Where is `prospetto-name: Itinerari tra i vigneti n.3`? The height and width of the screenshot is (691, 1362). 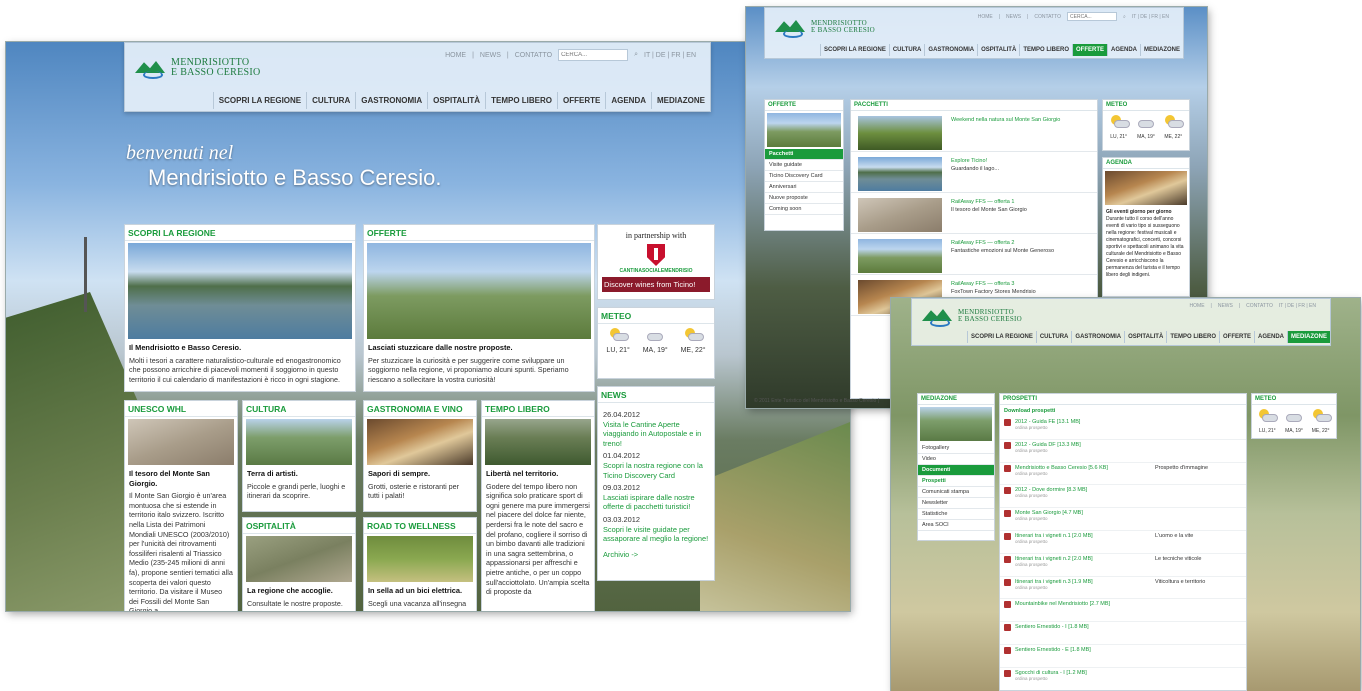 prospetto-name: Itinerari tra i vigneti n.3 is located at coordinates (1043, 582).